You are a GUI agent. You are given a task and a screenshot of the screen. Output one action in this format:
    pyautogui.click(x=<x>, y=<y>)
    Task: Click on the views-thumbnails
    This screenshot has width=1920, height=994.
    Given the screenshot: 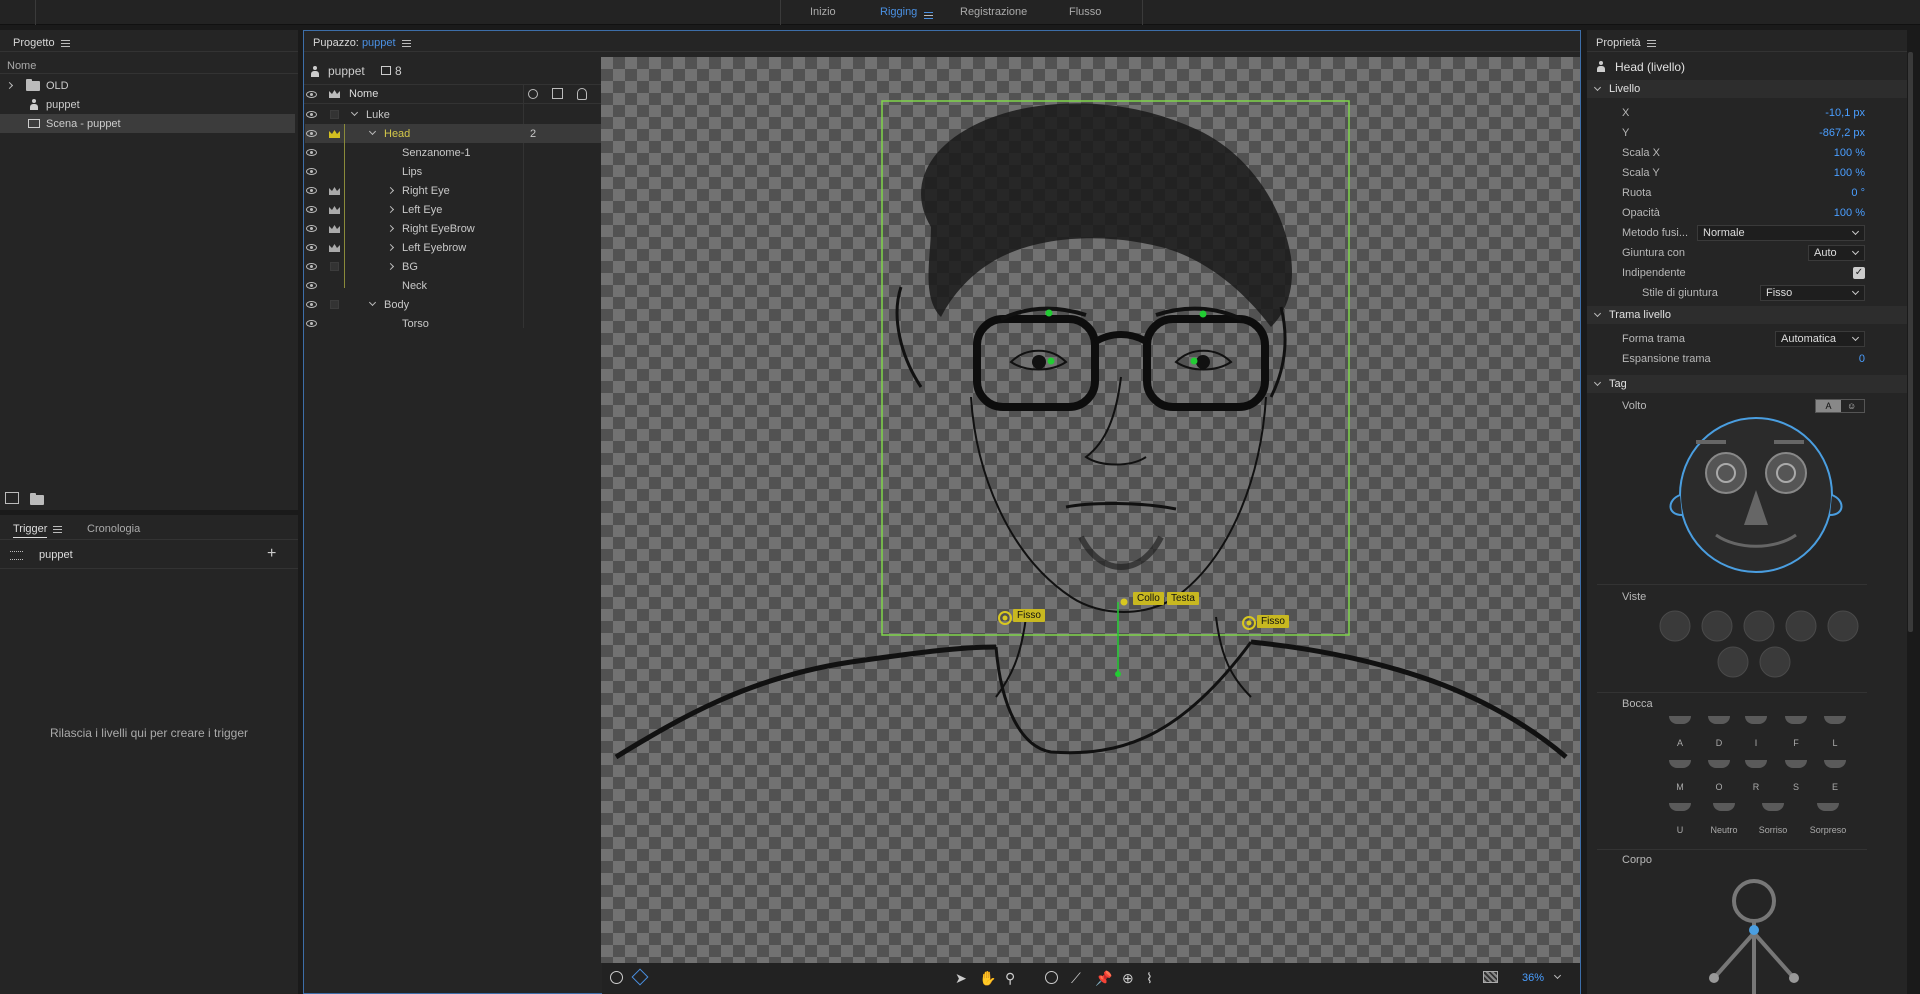 What is the action you would take?
    pyautogui.click(x=1765, y=644)
    